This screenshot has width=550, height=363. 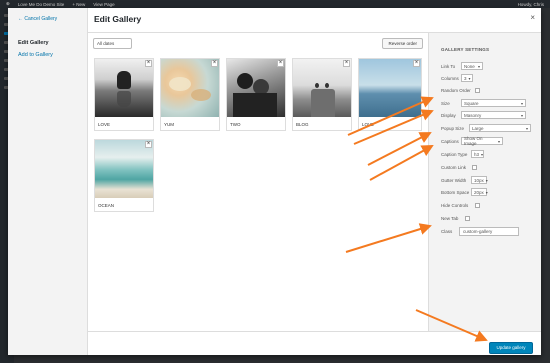 What do you see at coordinates (489, 231) in the screenshot?
I see `class-input: custom-gallery` at bounding box center [489, 231].